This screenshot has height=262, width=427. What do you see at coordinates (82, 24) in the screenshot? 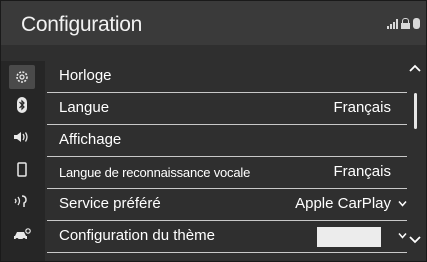
I see `page-title: Configuration` at bounding box center [82, 24].